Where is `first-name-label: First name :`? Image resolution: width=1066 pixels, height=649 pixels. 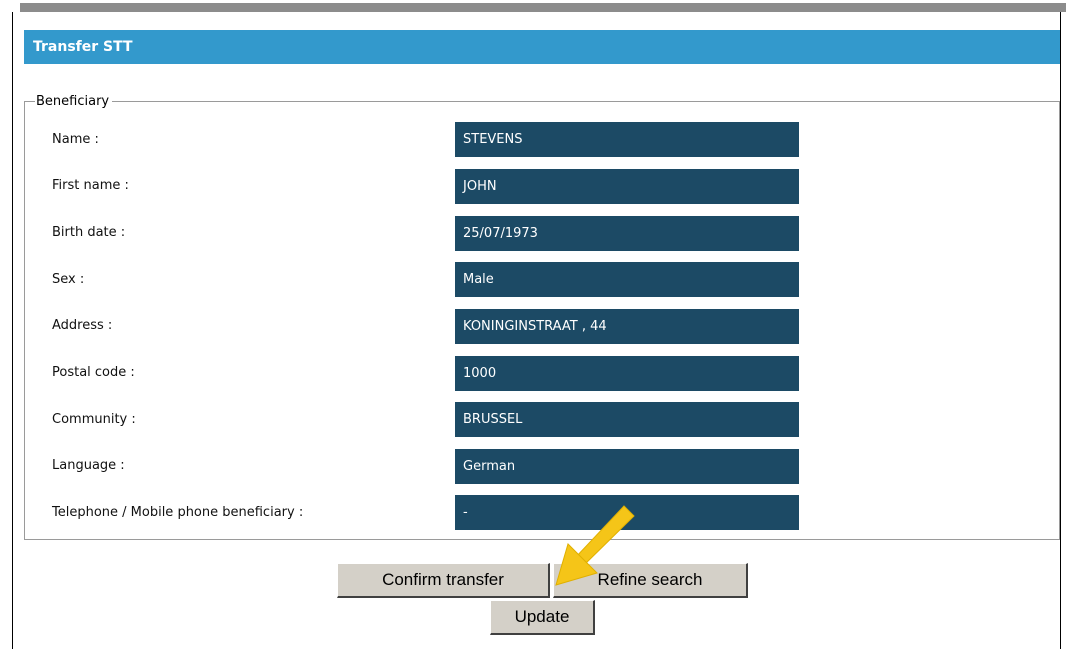
first-name-label: First name : is located at coordinates (90, 185).